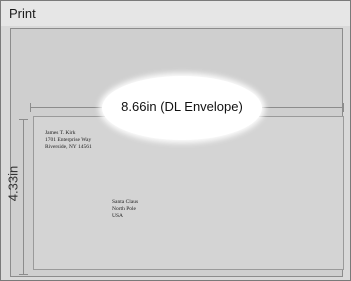  I want to click on height-dimension-tick-top, so click(23, 119).